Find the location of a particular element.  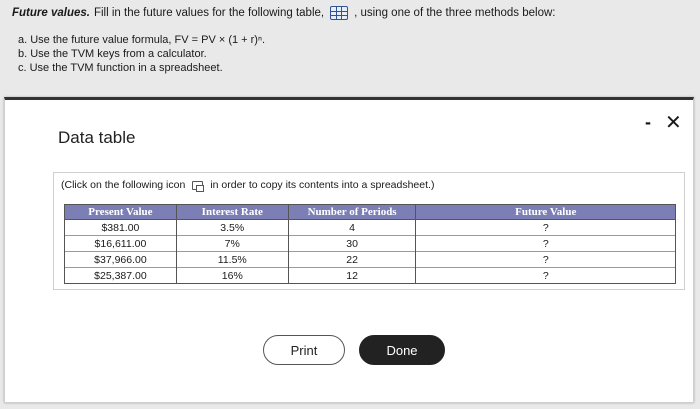

header-number-of-periods: Number of Periods is located at coordinates (352, 212).